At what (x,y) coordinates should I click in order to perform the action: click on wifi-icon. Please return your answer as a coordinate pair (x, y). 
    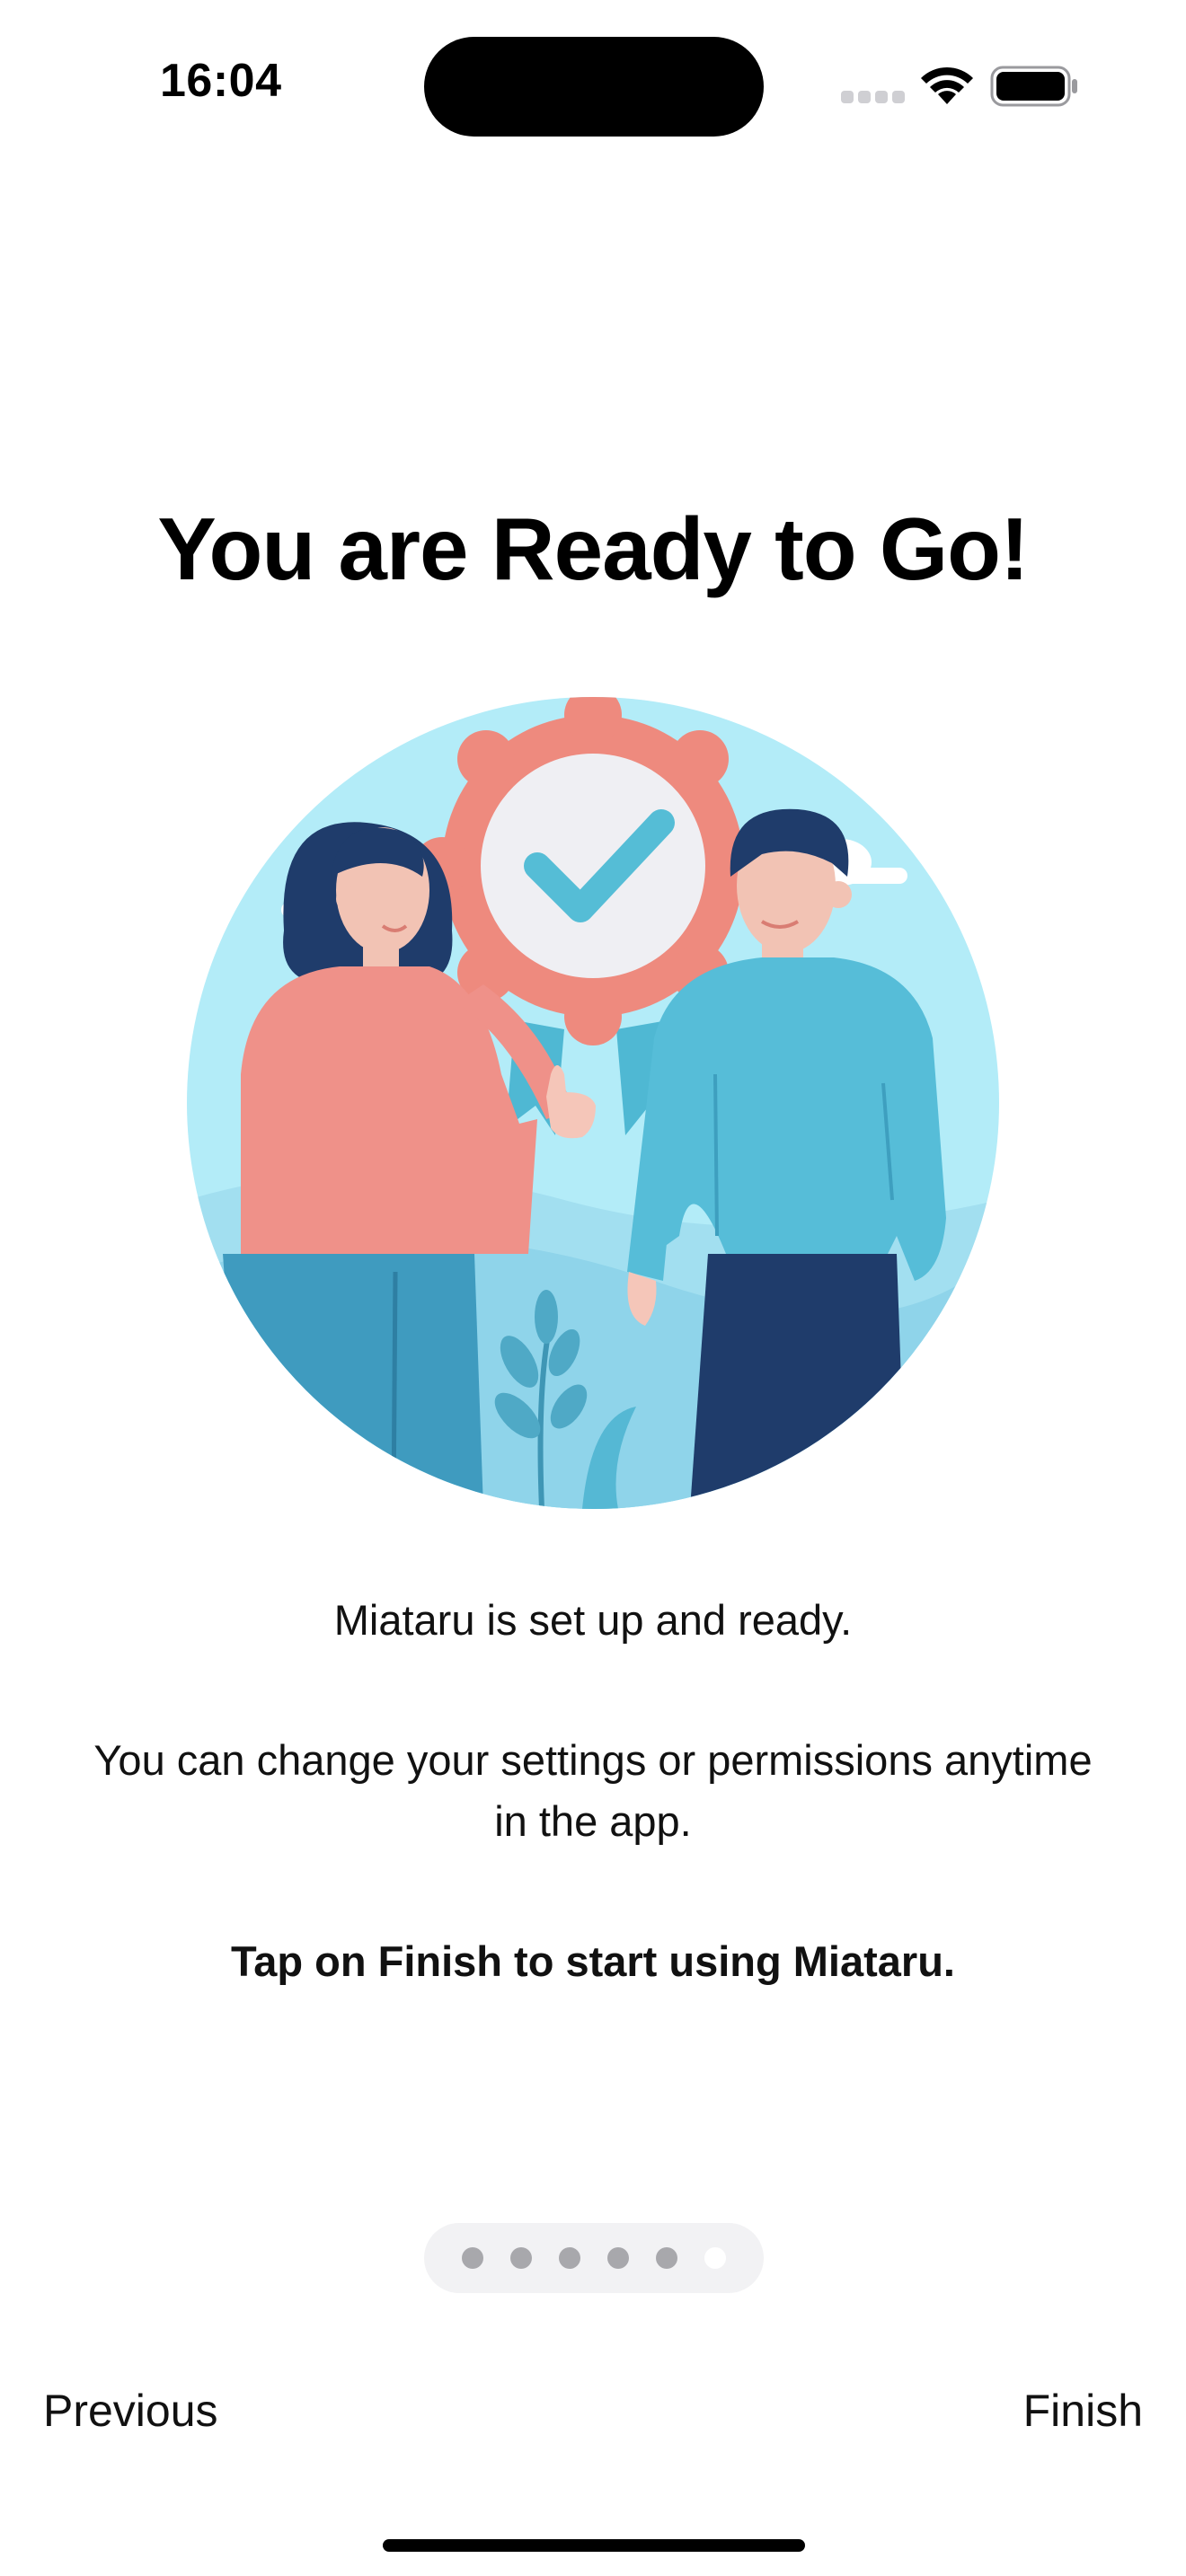
    Looking at the image, I should click on (947, 85).